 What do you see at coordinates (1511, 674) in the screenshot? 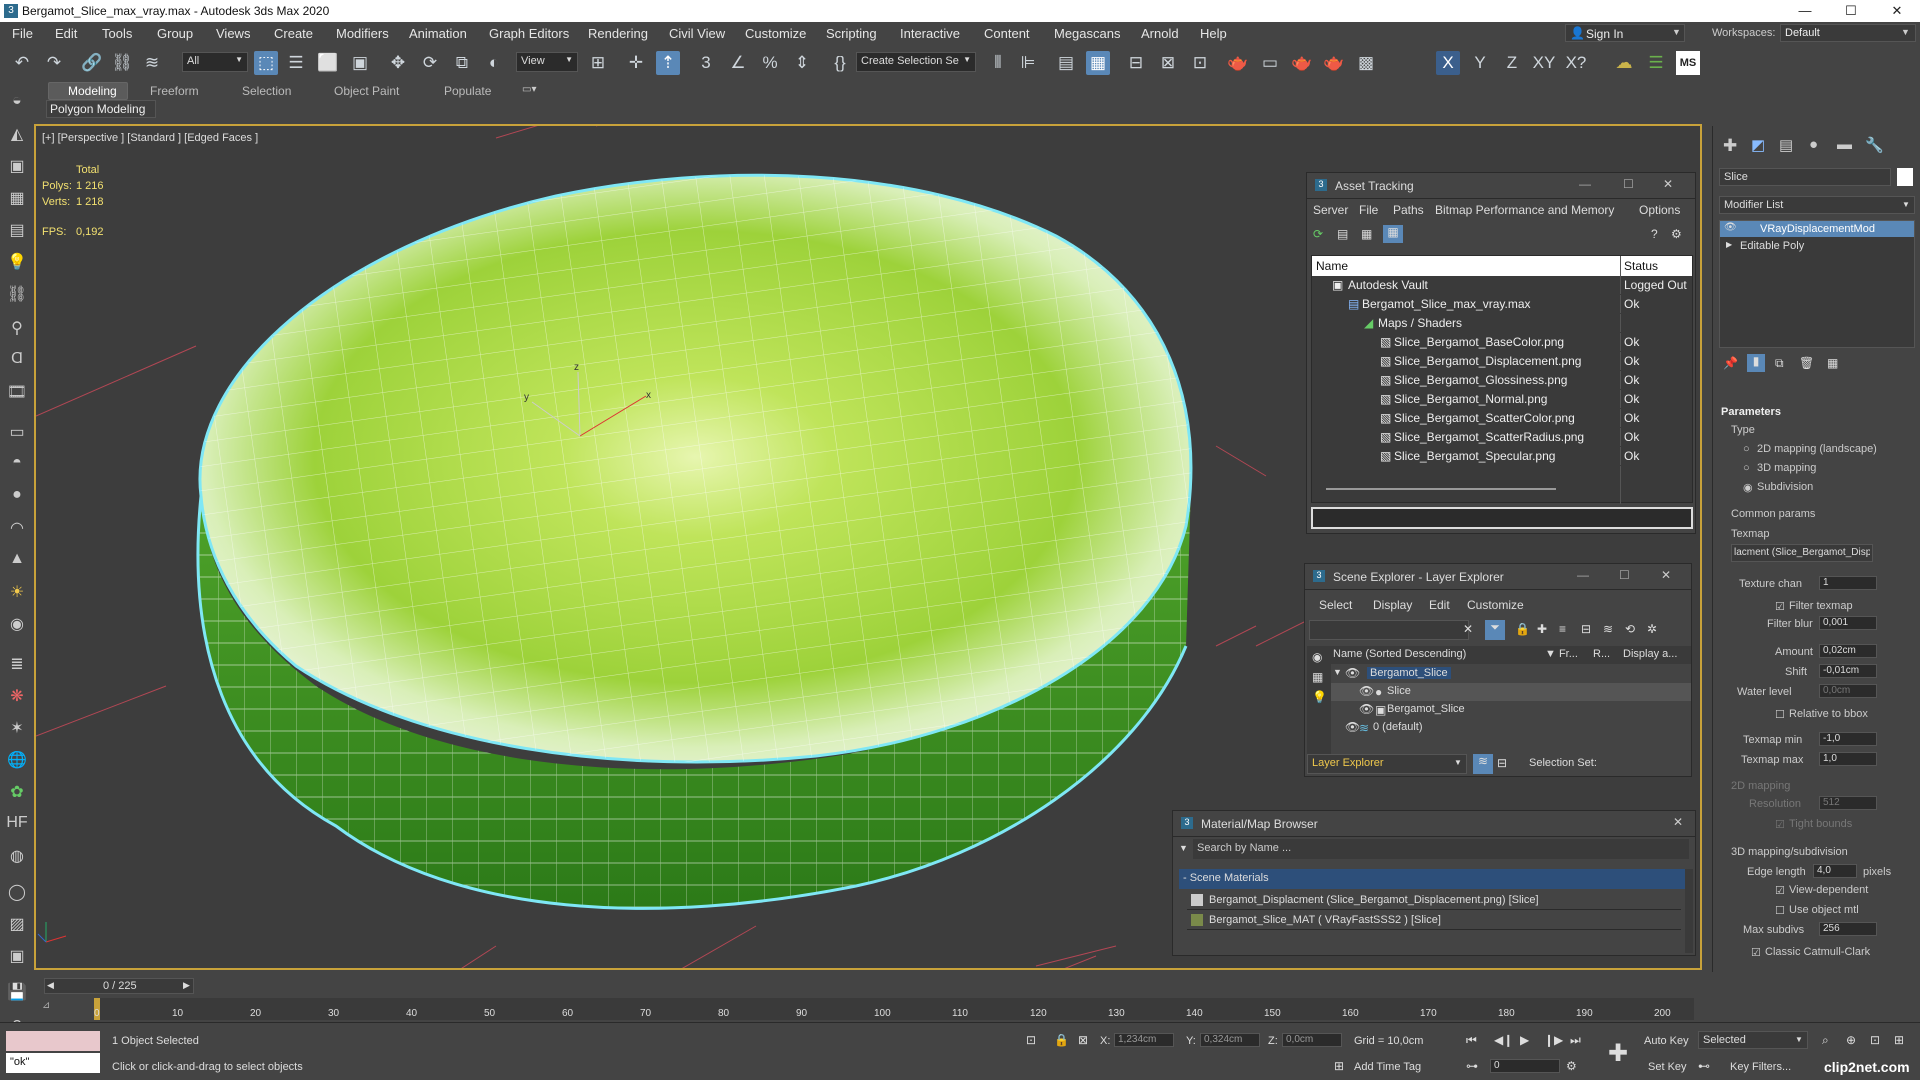
I see `layer-row: ▼ 👁 Bergamot_Slice` at bounding box center [1511, 674].